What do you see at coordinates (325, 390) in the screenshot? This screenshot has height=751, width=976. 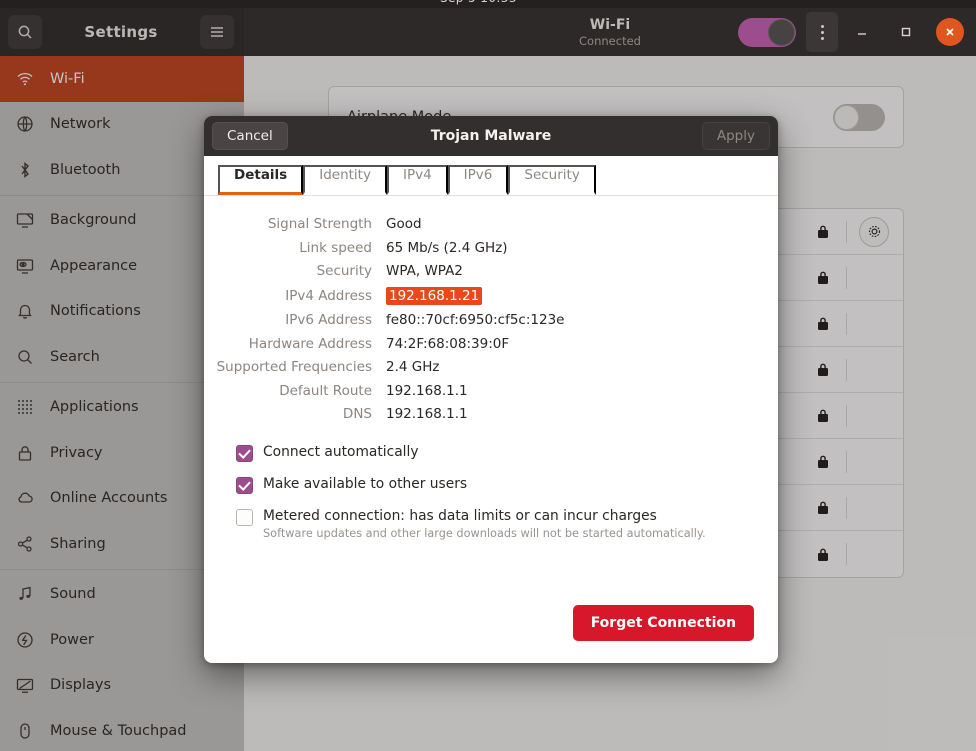 I see `detail-label: Default Route` at bounding box center [325, 390].